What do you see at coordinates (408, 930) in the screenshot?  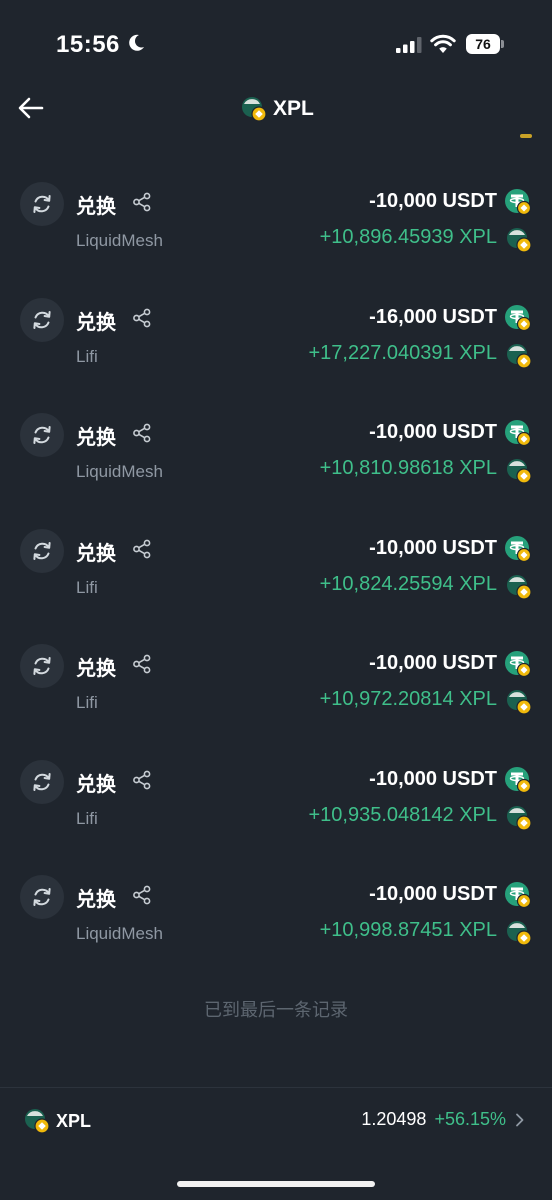 I see `amount-in: +10,998.87451 XPL` at bounding box center [408, 930].